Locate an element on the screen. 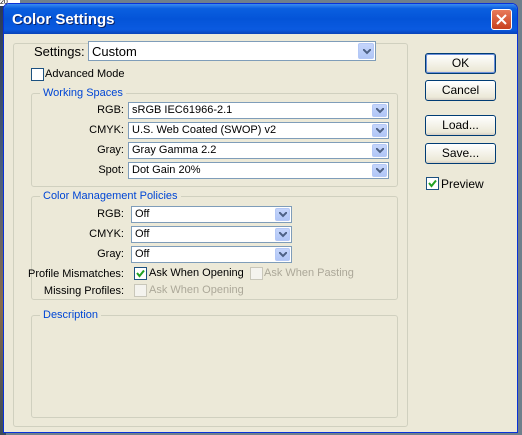 The width and height of the screenshot is (522, 435). preview-label: Preview is located at coordinates (462, 184).